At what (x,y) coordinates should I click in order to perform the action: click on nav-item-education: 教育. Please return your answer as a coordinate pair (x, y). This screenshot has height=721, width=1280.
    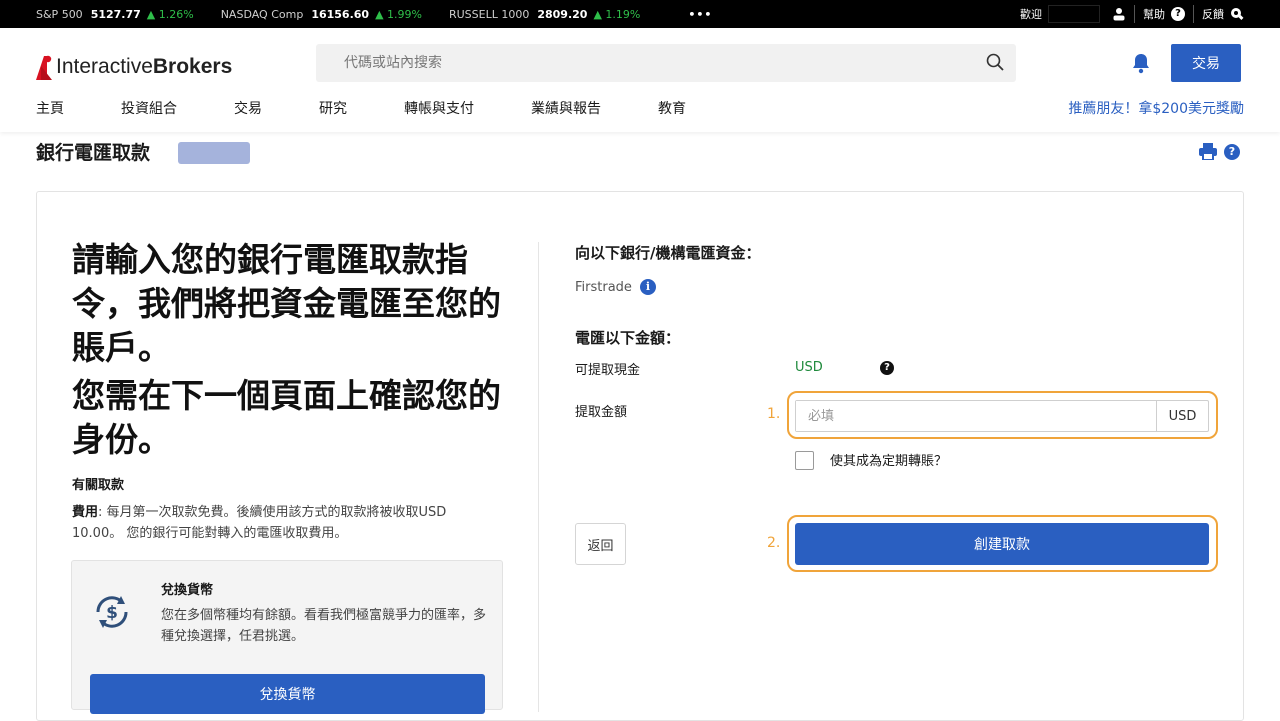
    Looking at the image, I should click on (672, 108).